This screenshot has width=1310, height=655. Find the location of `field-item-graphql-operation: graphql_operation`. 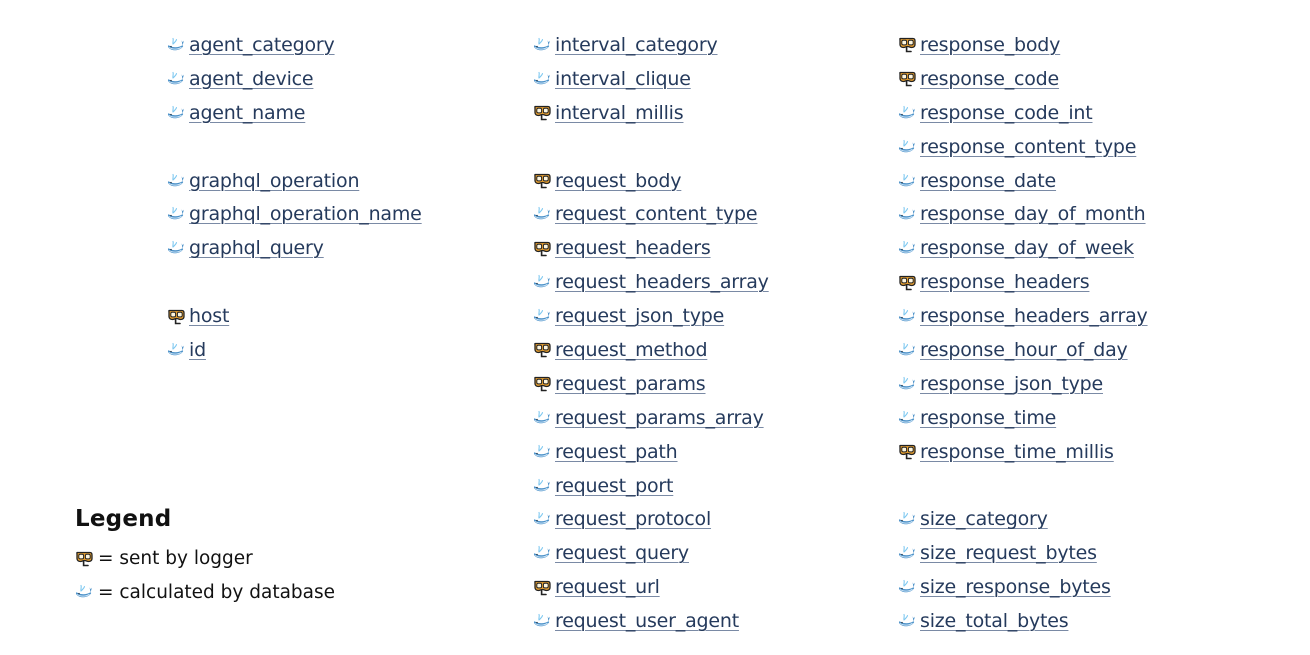

field-item-graphql-operation: graphql_operation is located at coordinates (294, 181).